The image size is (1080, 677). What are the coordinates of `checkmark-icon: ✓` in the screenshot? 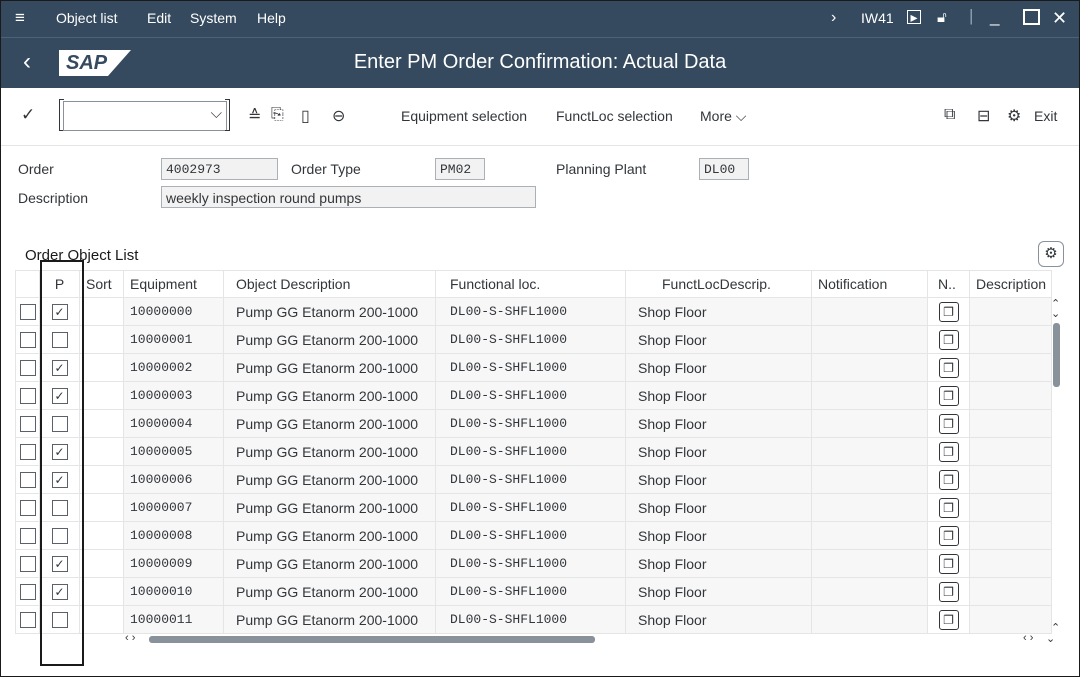 It's located at (28, 115).